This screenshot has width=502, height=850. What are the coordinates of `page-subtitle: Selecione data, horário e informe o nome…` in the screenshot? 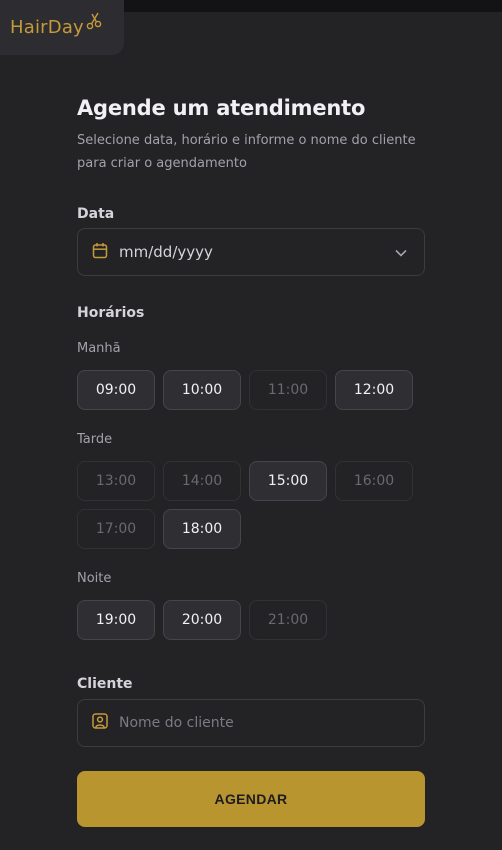 It's located at (246, 152).